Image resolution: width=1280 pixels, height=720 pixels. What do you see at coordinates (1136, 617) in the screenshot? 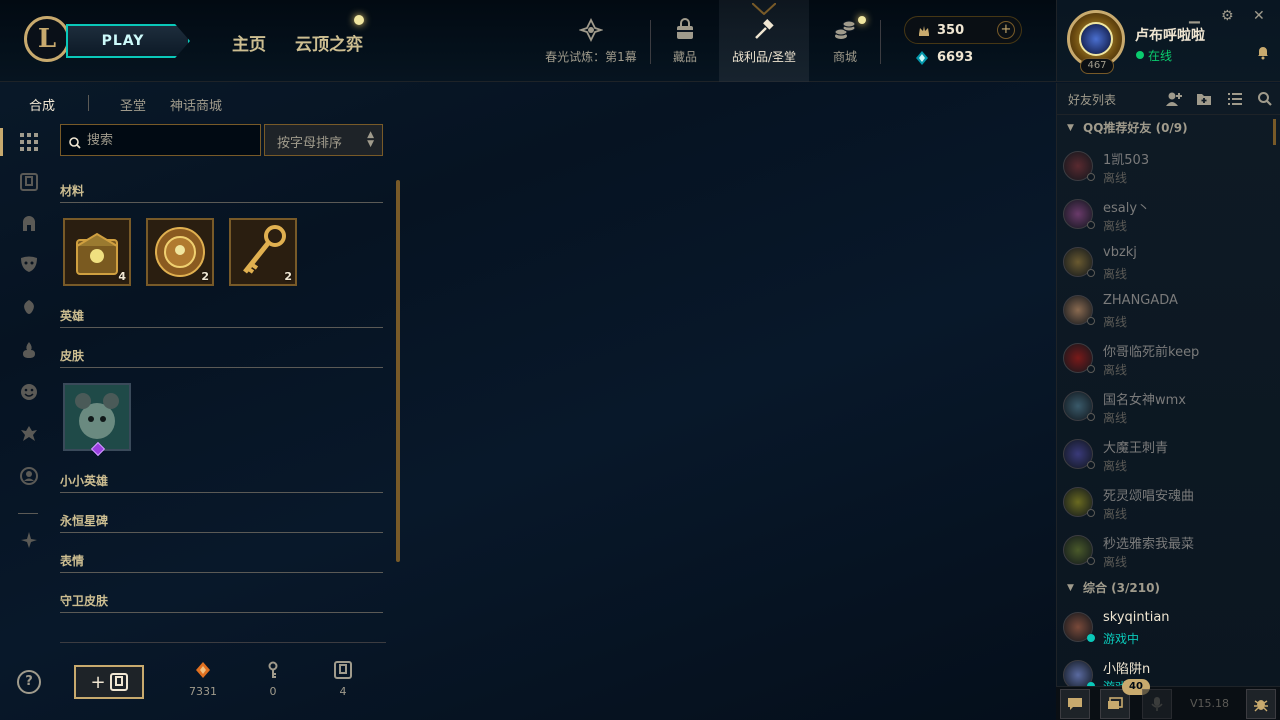
I see `friend-name: skyqintian` at bounding box center [1136, 617].